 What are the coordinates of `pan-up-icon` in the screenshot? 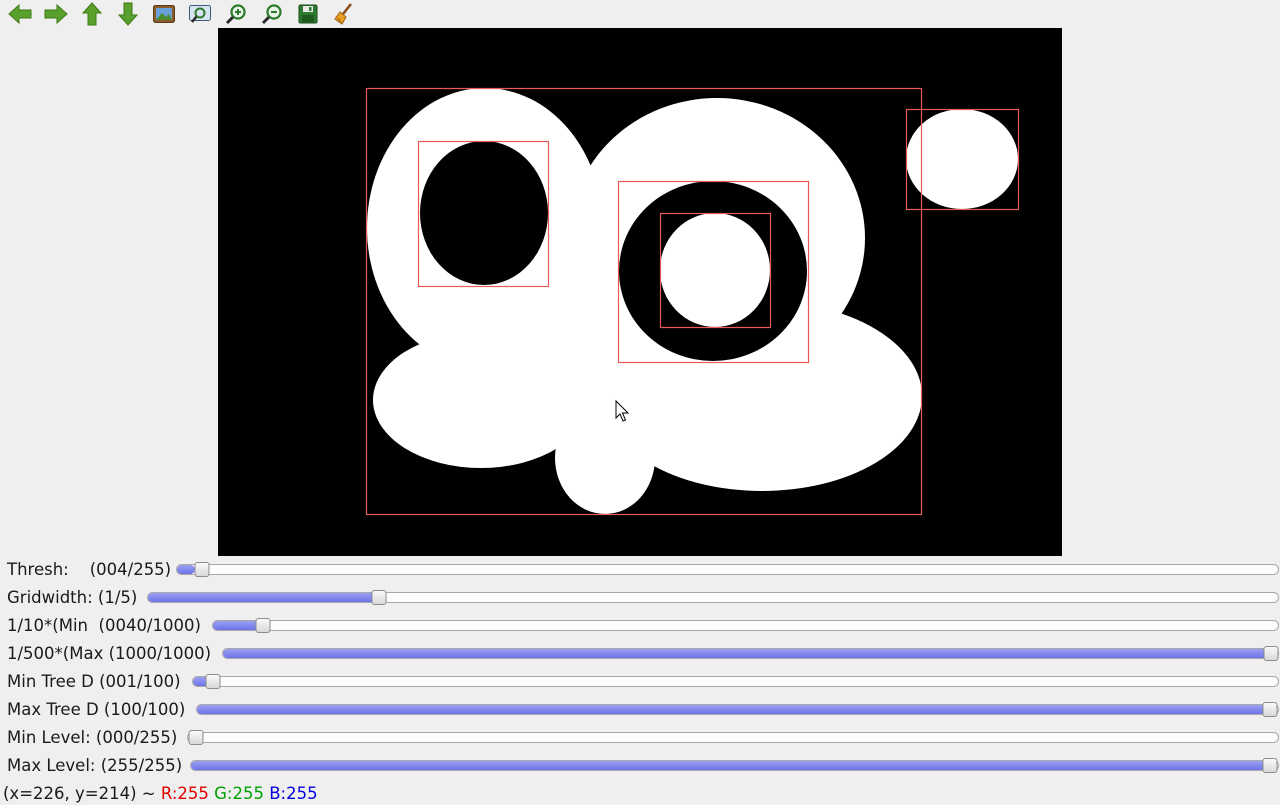 It's located at (92, 14).